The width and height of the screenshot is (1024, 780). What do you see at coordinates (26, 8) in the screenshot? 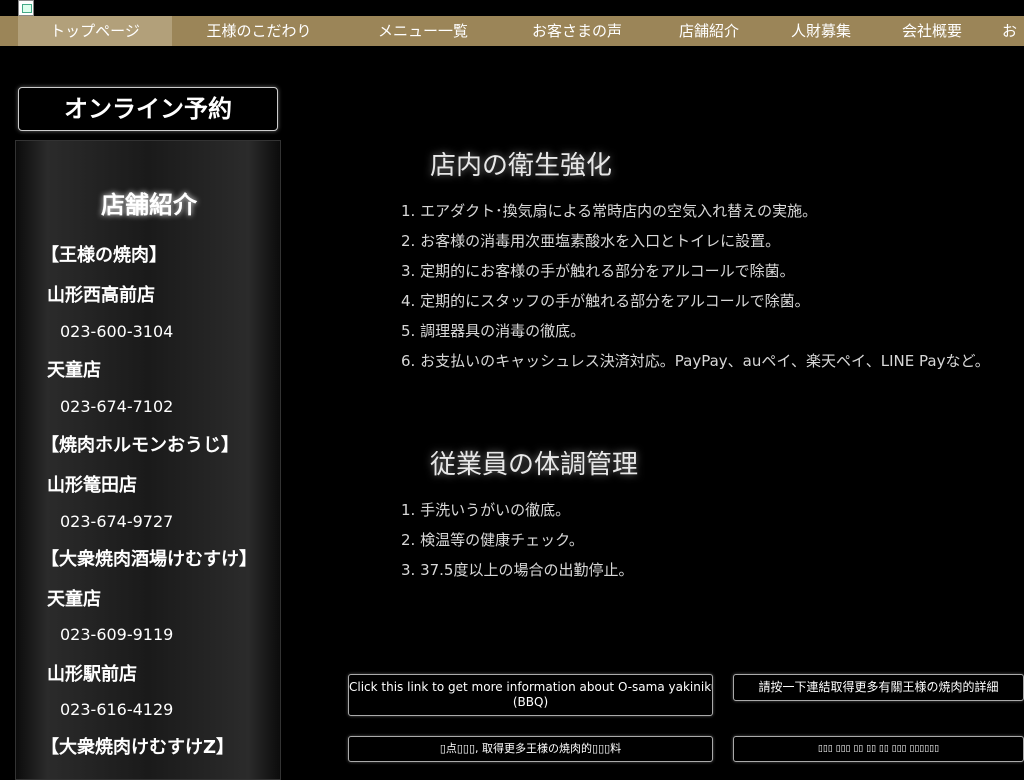
I see `broken-image-icon` at bounding box center [26, 8].